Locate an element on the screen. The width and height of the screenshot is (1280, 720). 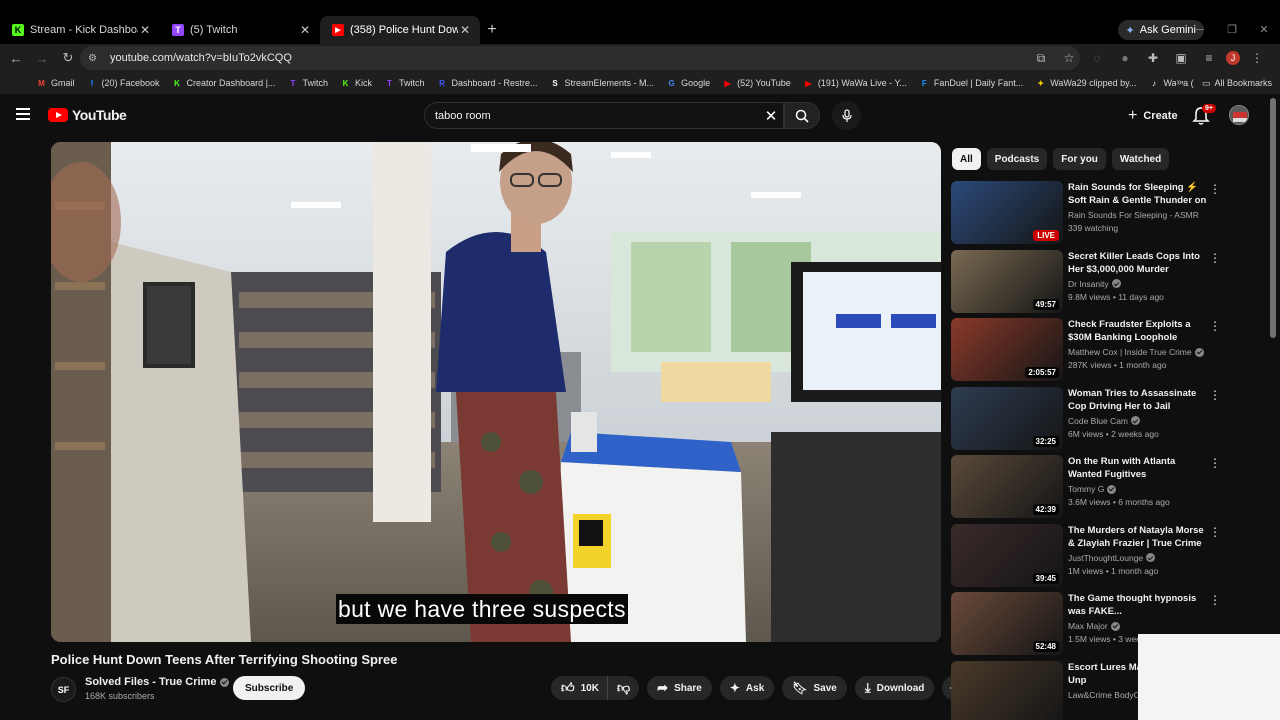
recommended-channel: Tommy G is located at coordinates (1092, 489).